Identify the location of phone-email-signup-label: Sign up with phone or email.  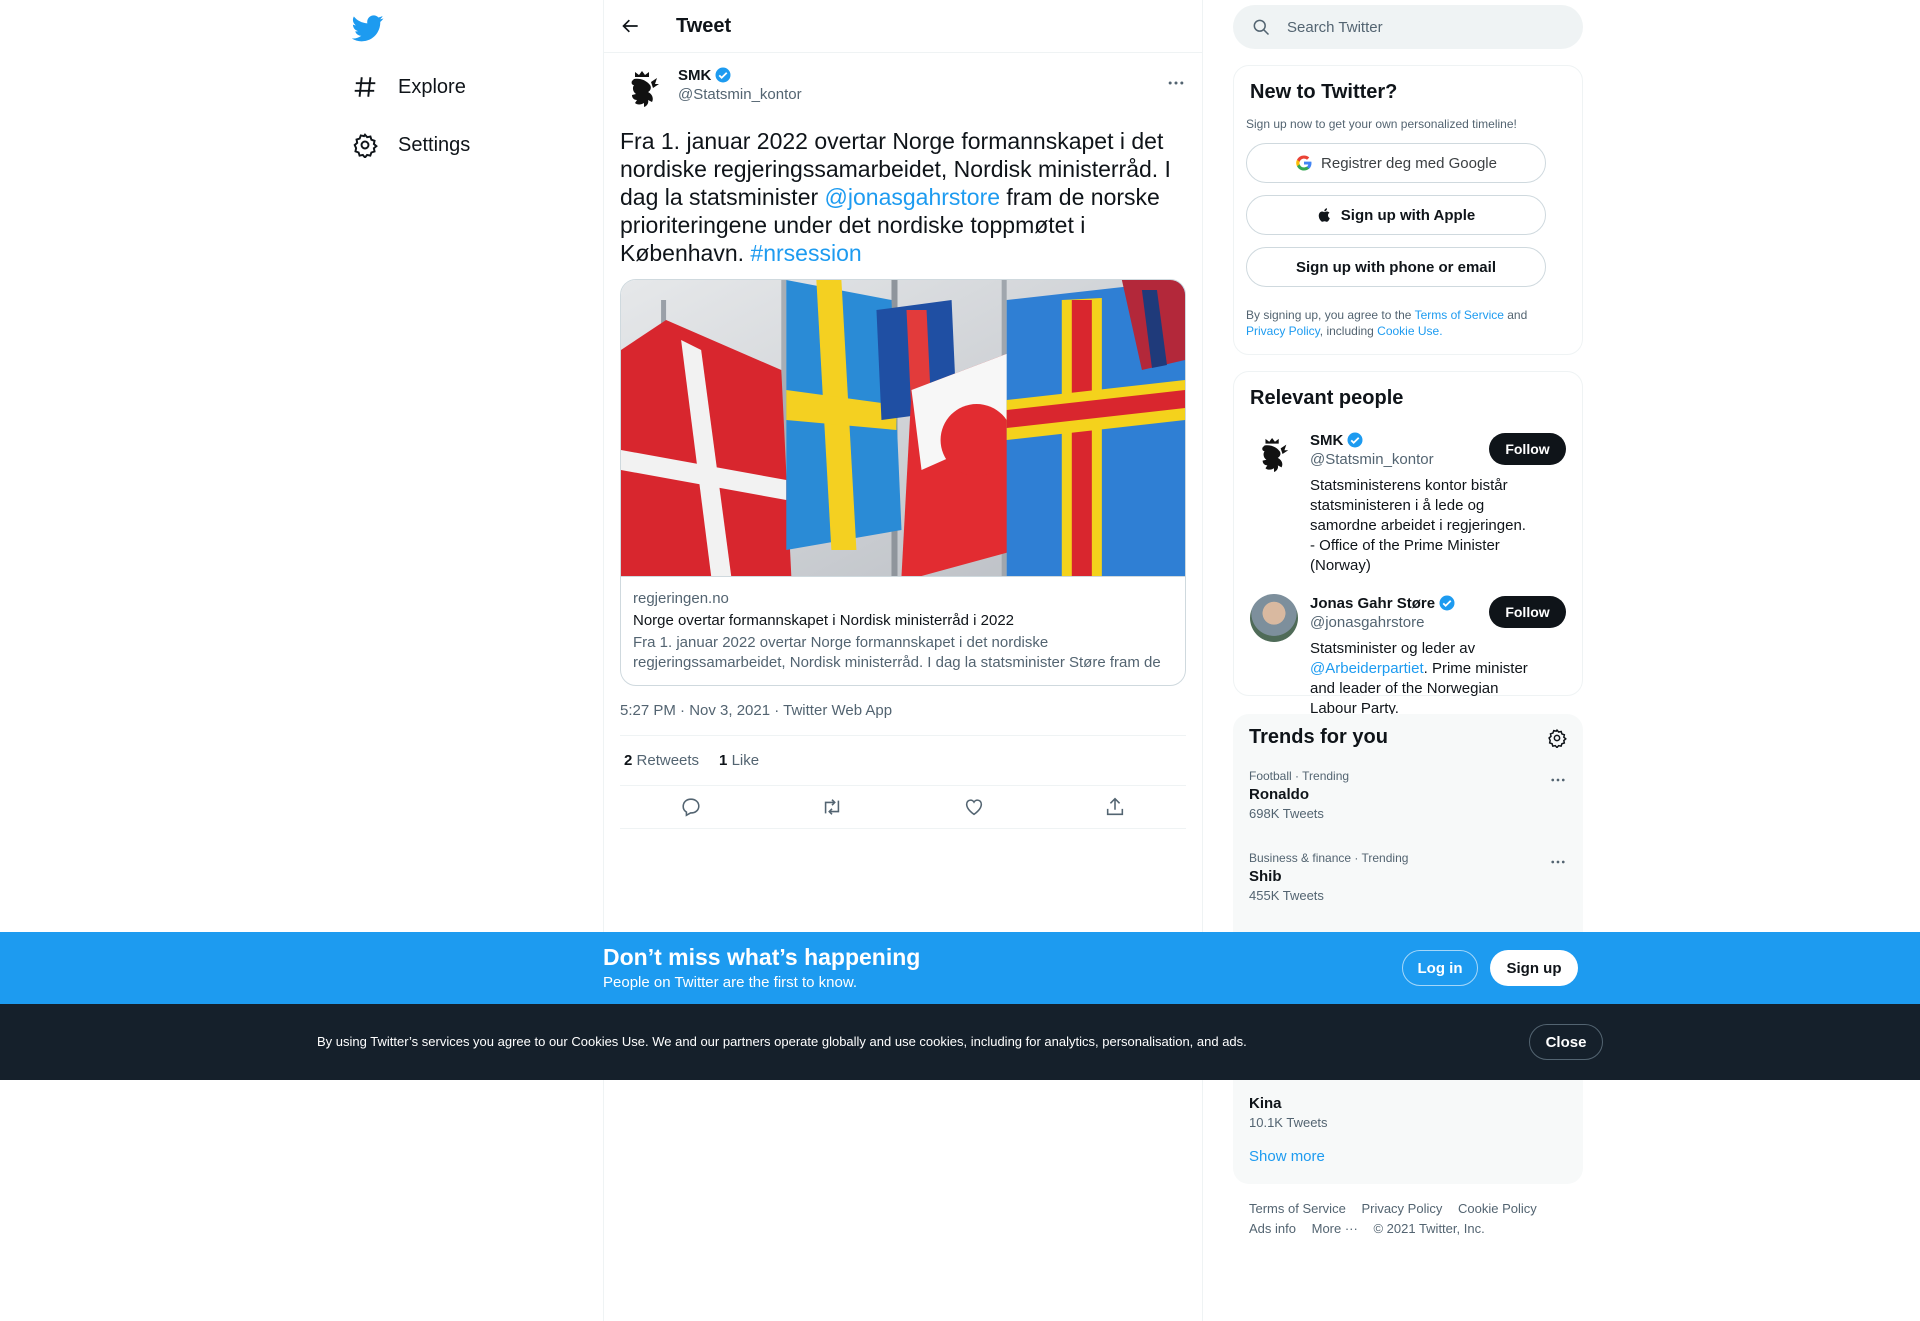
(1395, 267).